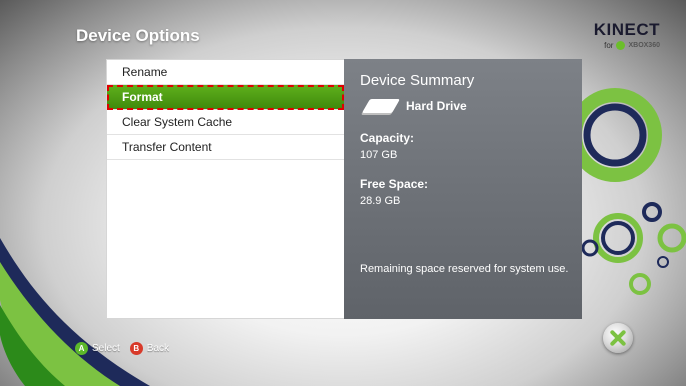  Describe the element at coordinates (379, 155) in the screenshot. I see `capacity-value: 107 GB` at that location.